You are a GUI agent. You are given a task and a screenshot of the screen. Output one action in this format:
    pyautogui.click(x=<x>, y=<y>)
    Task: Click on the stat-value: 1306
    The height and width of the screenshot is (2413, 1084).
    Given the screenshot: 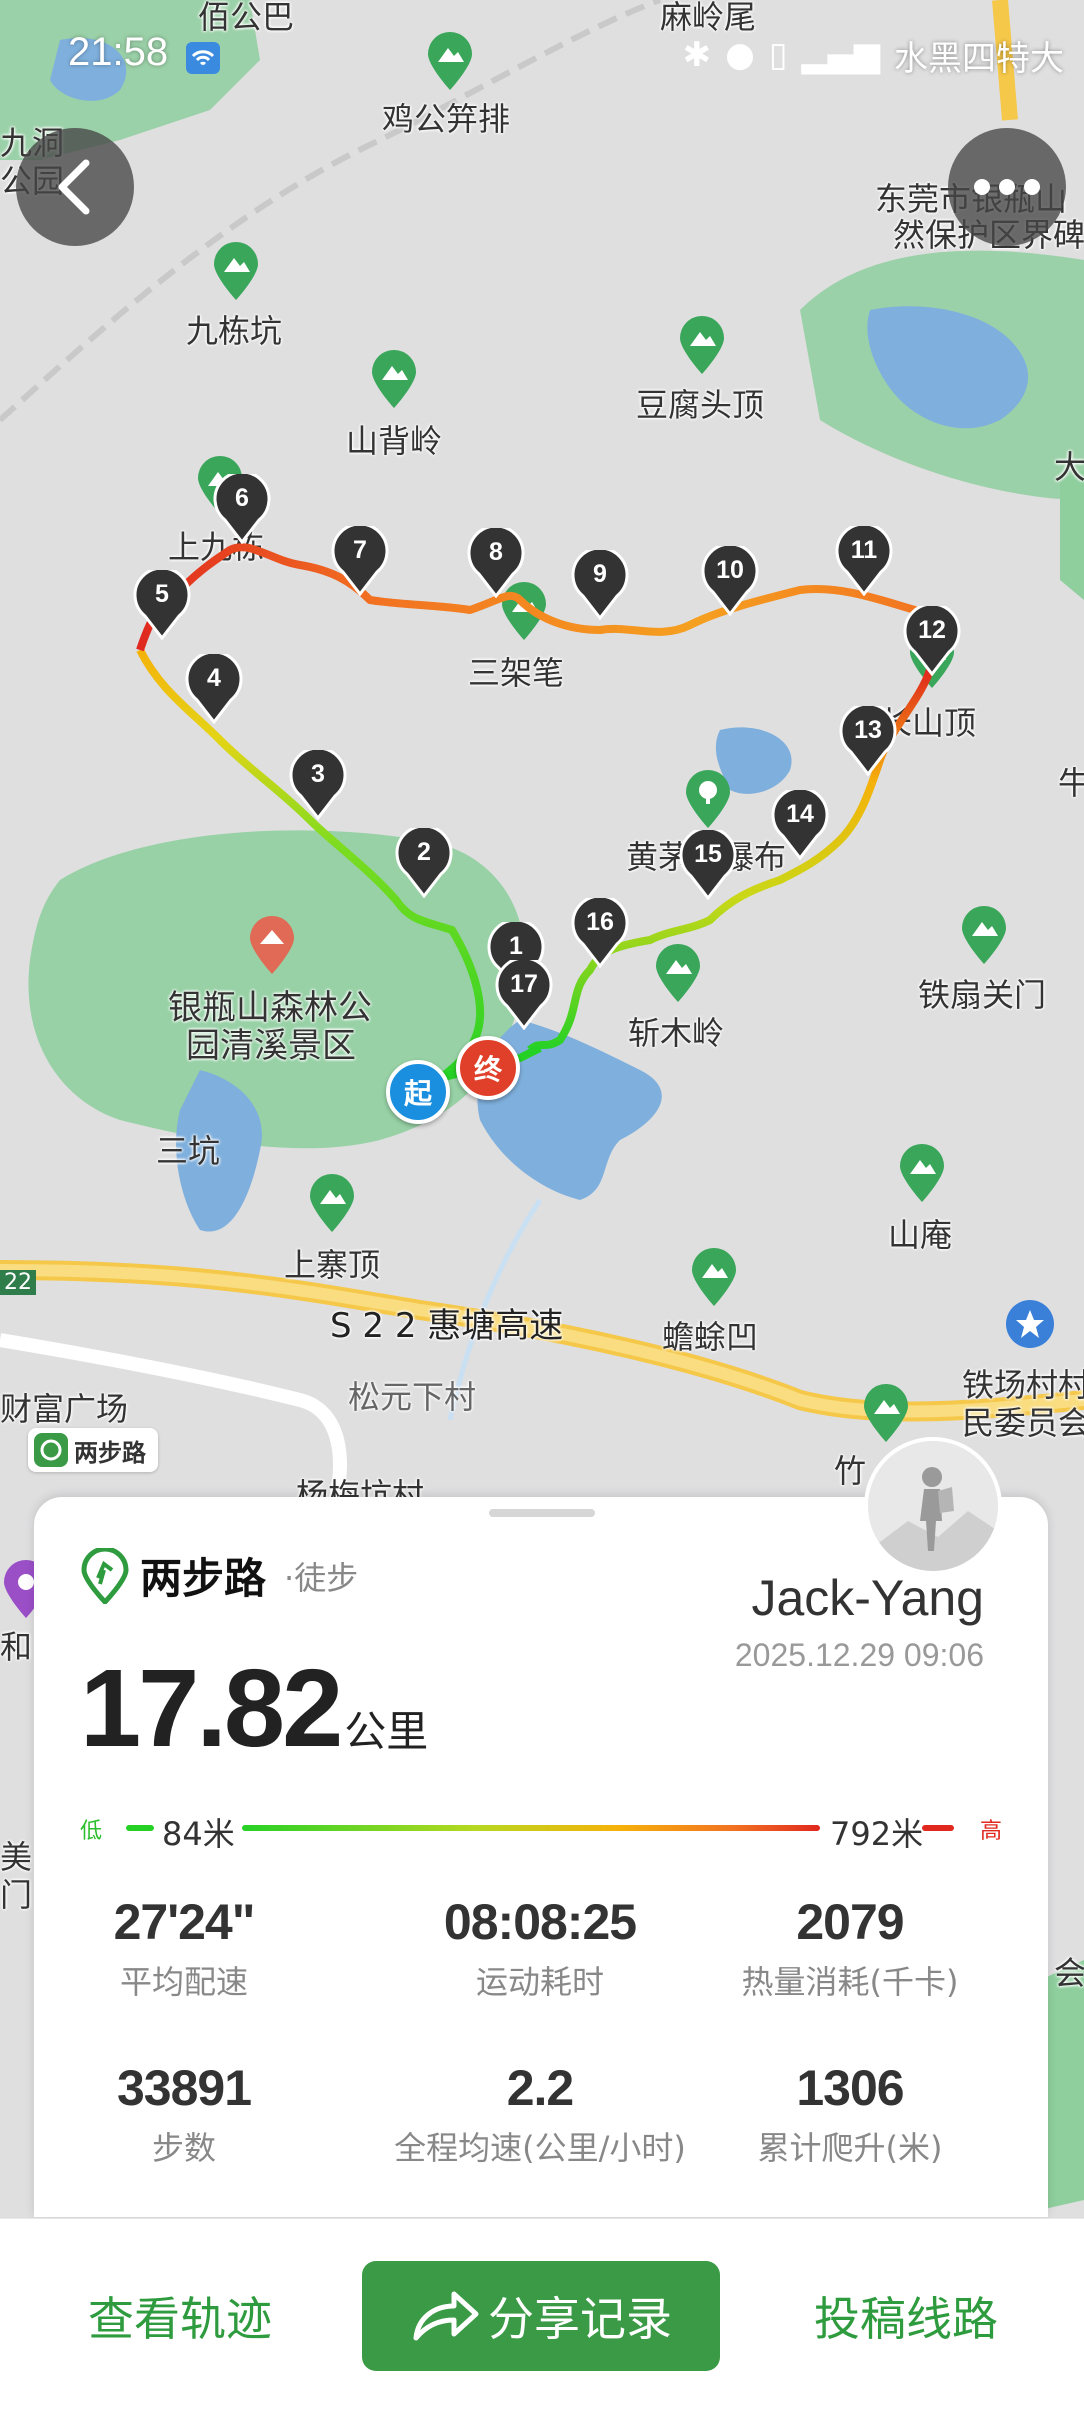 What is the action you would take?
    pyautogui.click(x=850, y=2088)
    